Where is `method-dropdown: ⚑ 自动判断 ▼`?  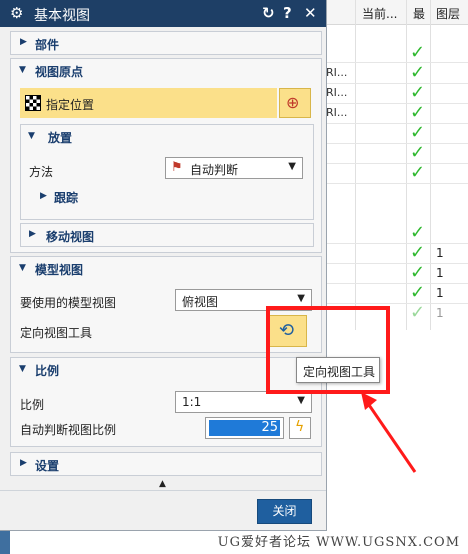 method-dropdown: ⚑ 自动判断 ▼ is located at coordinates (234, 168).